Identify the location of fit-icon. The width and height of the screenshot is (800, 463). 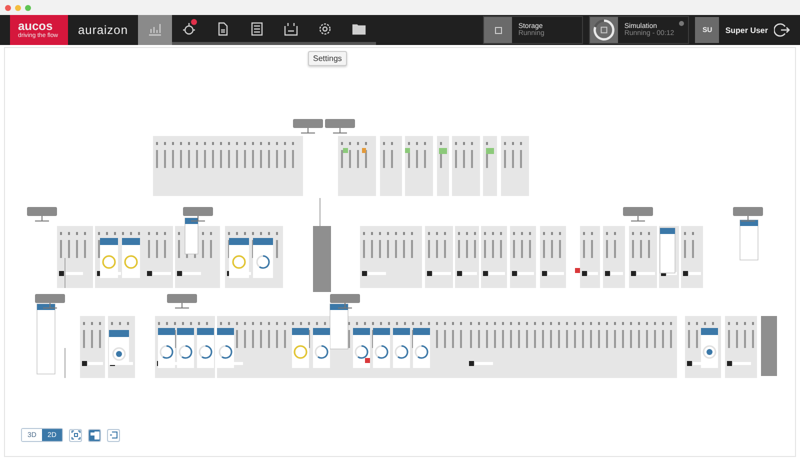
(75, 435).